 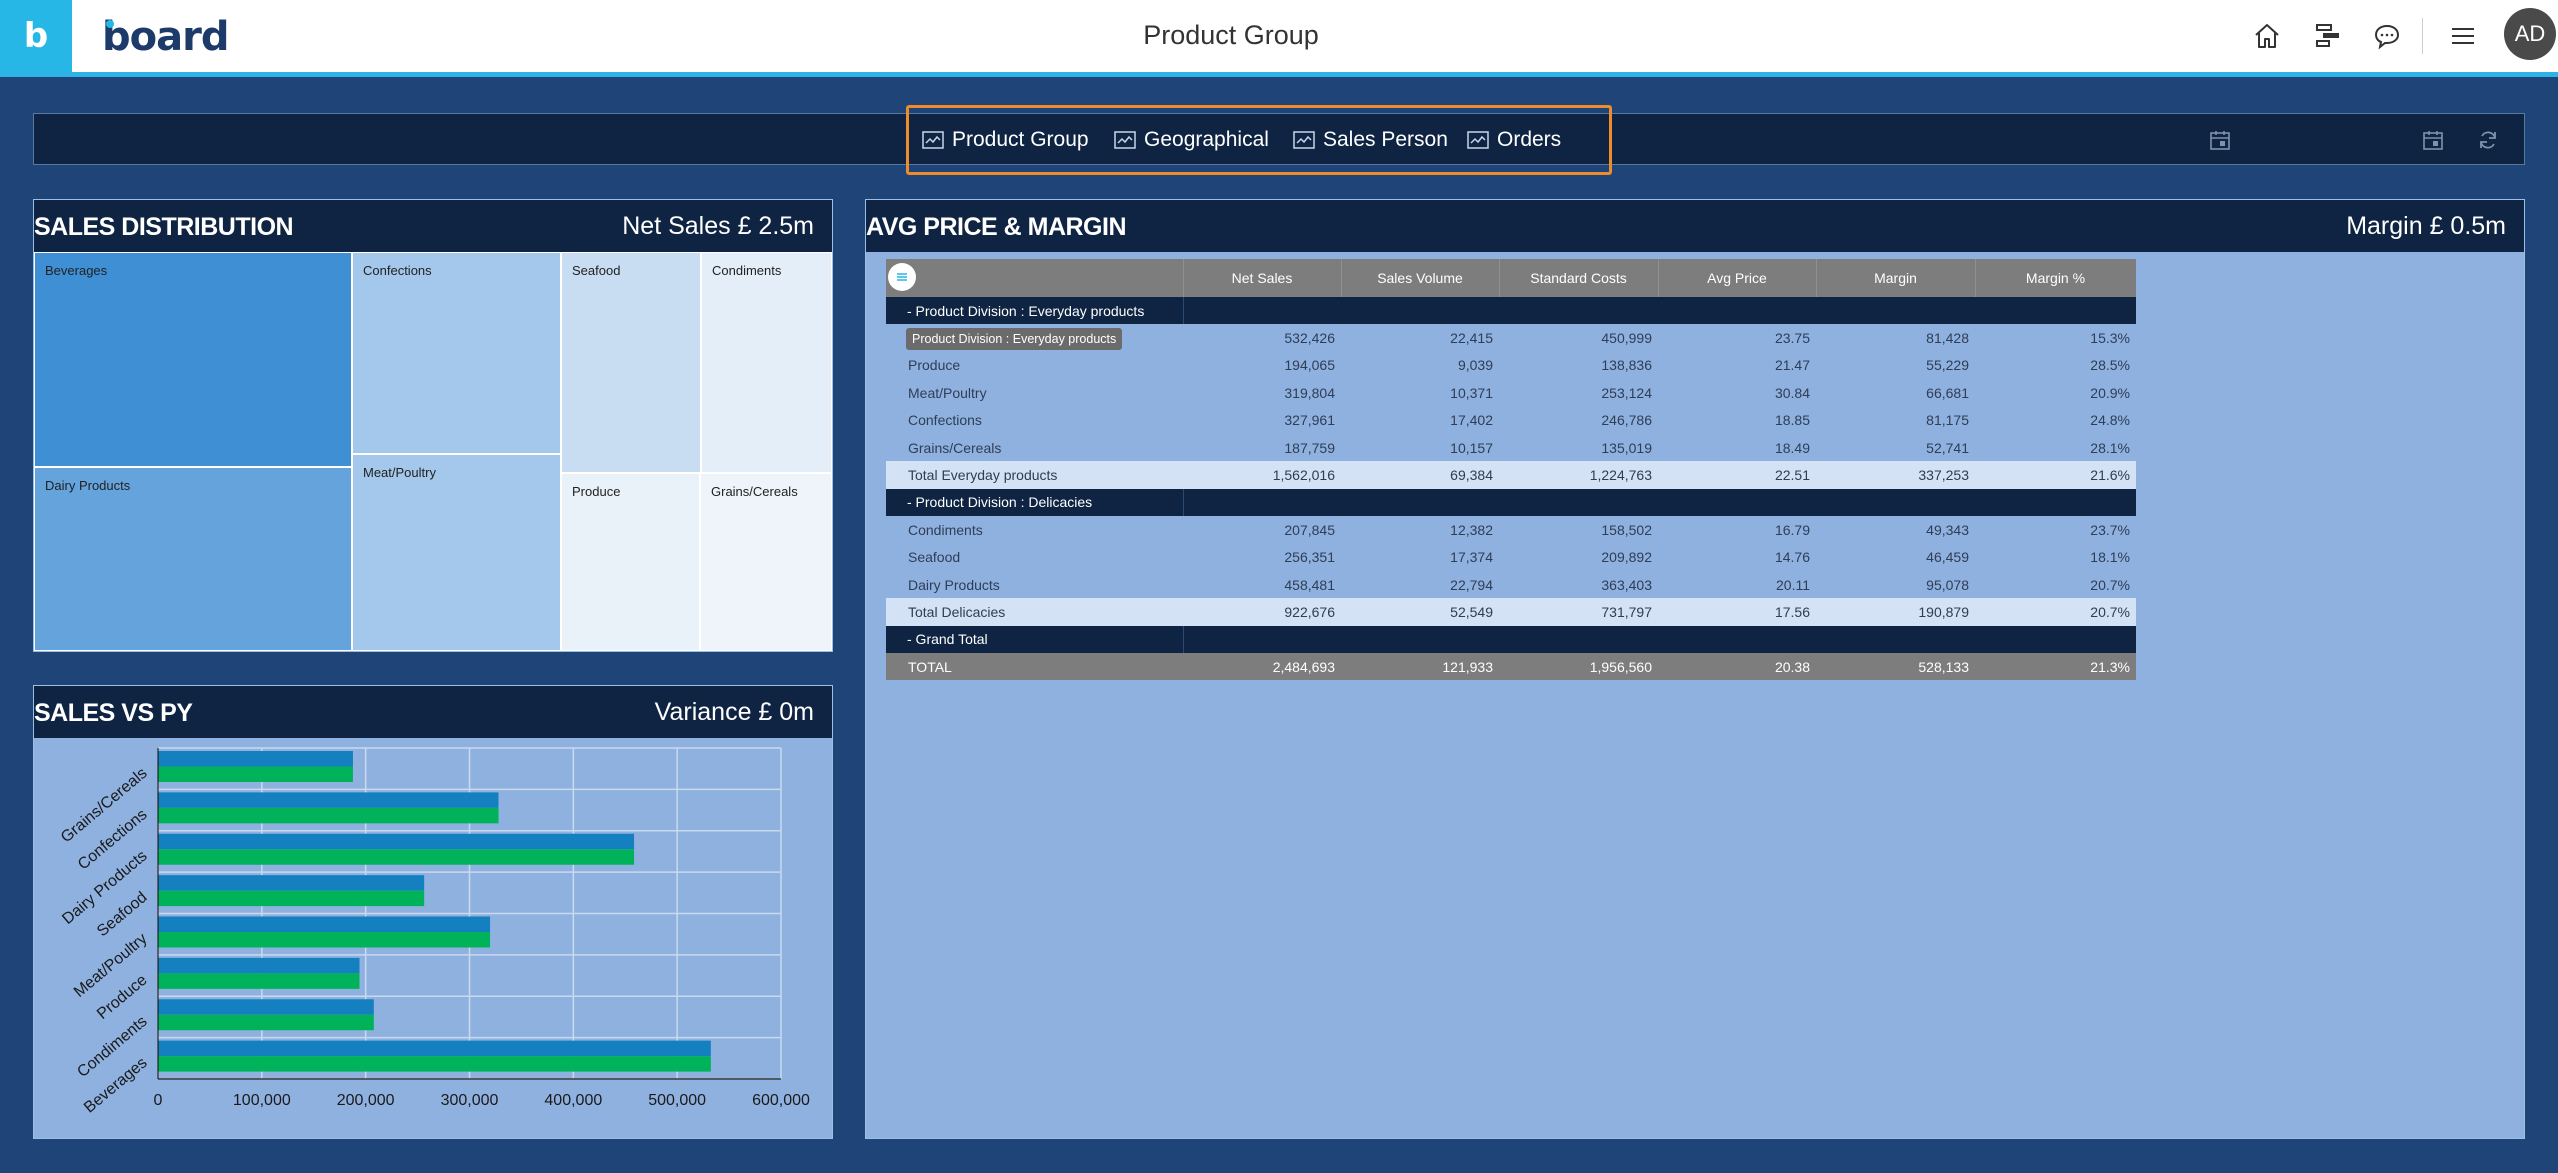 What do you see at coordinates (456, 552) in the screenshot?
I see `treemap-cell-meat-poultry: Meat/Poultry` at bounding box center [456, 552].